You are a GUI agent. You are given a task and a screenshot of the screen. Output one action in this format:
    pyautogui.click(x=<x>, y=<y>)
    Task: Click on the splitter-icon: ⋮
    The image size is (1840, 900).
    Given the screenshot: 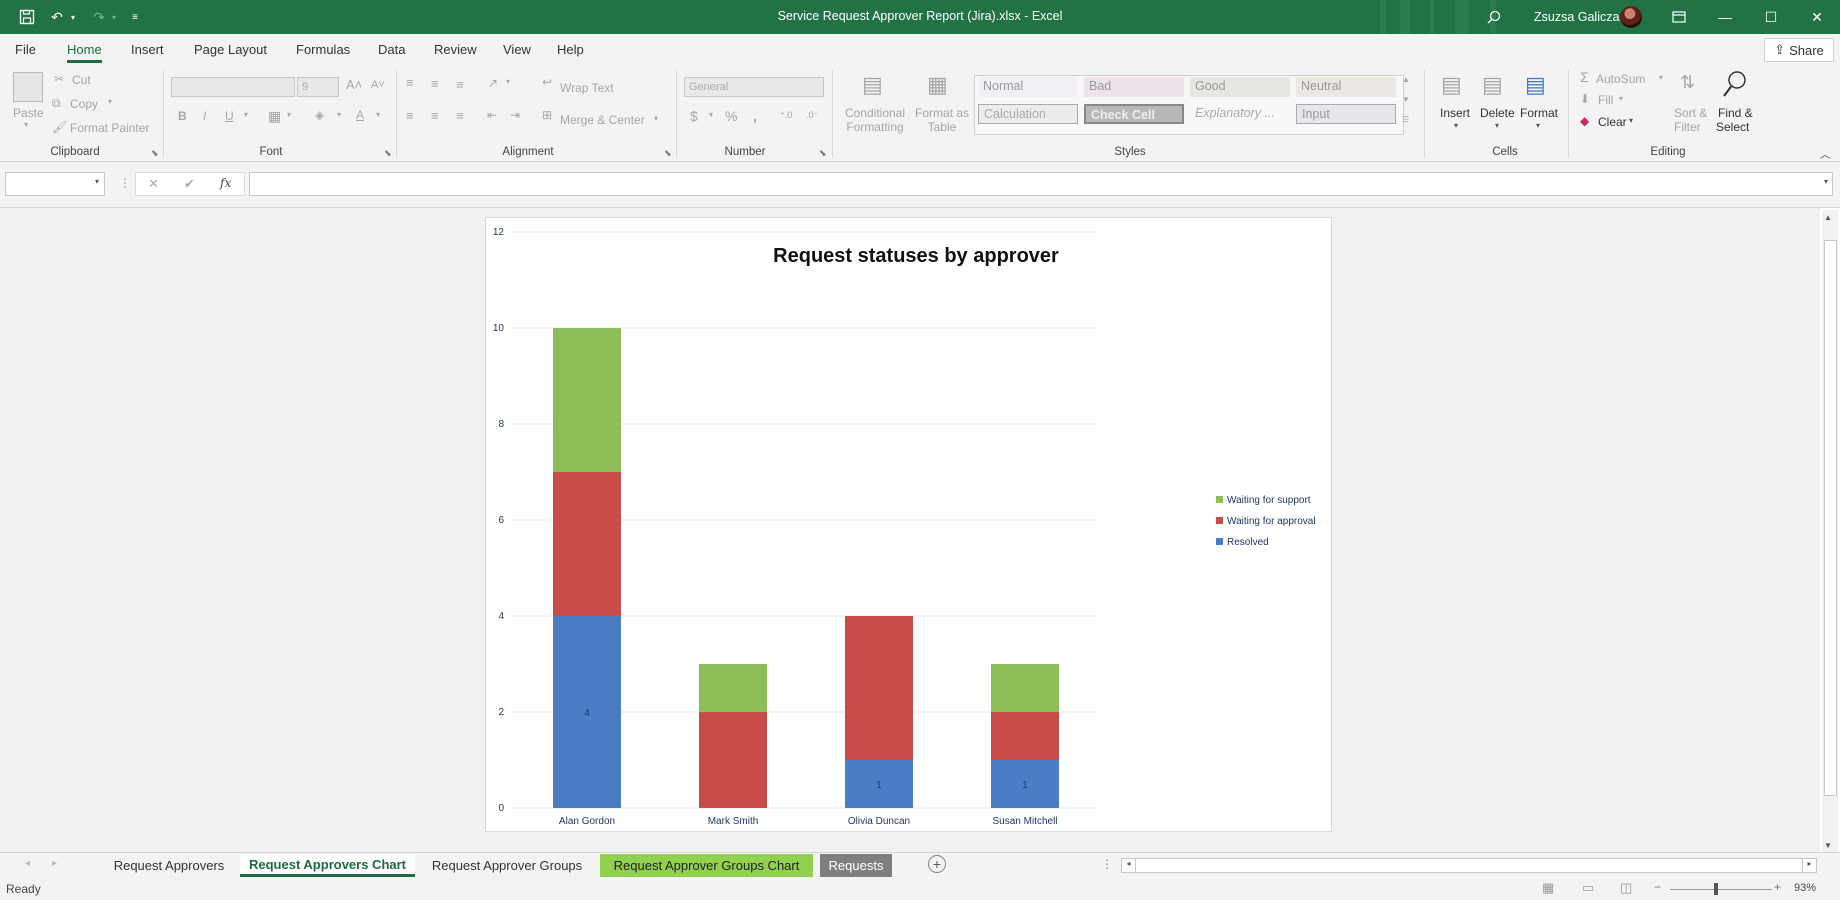 What is the action you would take?
    pyautogui.click(x=1107, y=864)
    